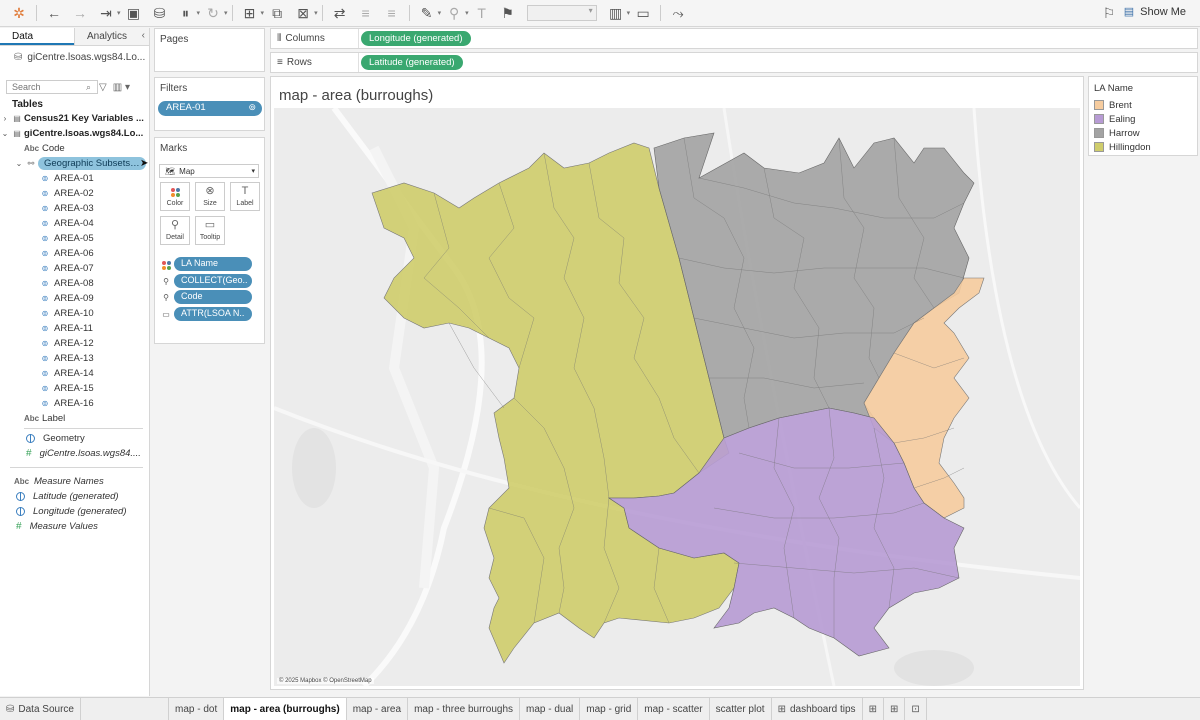  What do you see at coordinates (550, 709) in the screenshot?
I see `sheet-tab: map - dual` at bounding box center [550, 709].